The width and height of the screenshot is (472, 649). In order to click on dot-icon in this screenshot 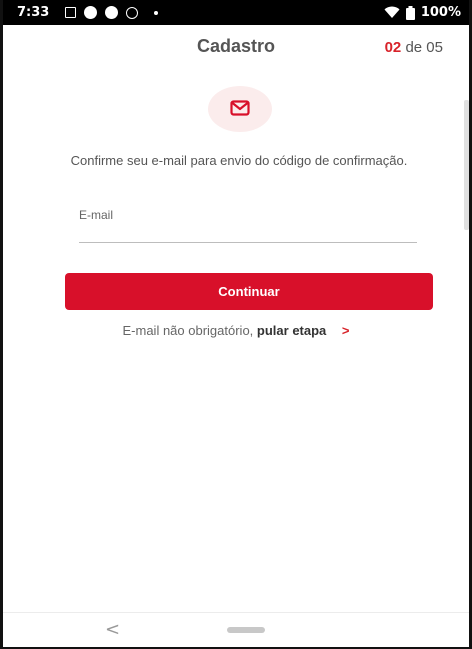, I will do `click(156, 12)`.